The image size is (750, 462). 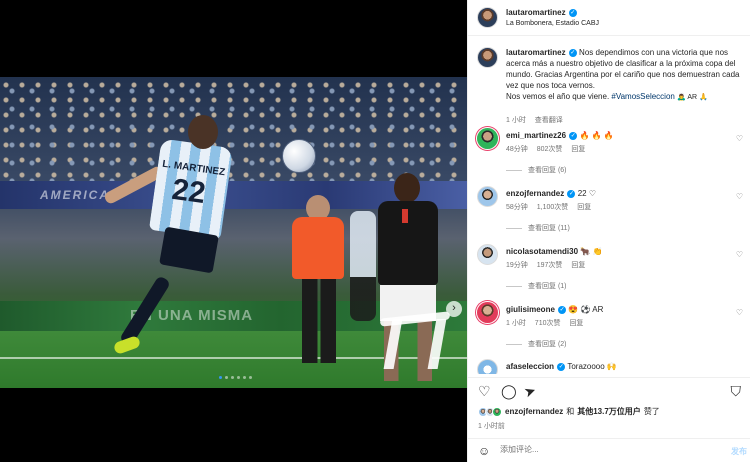 What do you see at coordinates (487, 17) in the screenshot?
I see `author-avatar` at bounding box center [487, 17].